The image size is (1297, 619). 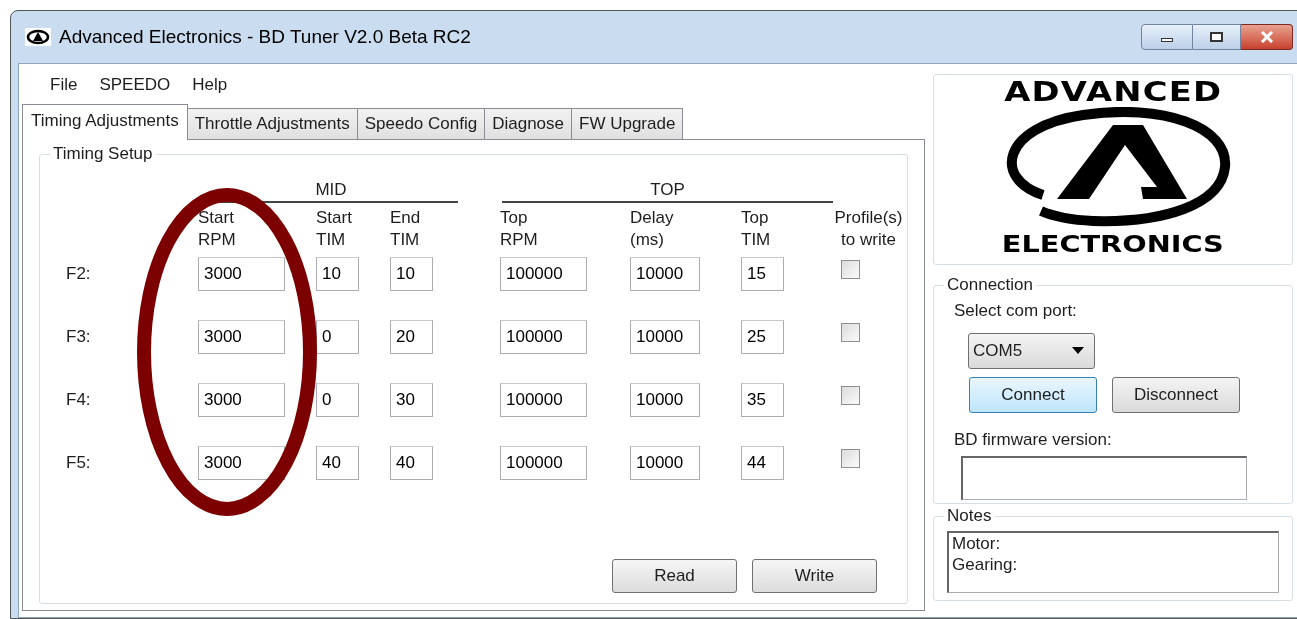 What do you see at coordinates (217, 229) in the screenshot?
I see `column-header: Start RPM` at bounding box center [217, 229].